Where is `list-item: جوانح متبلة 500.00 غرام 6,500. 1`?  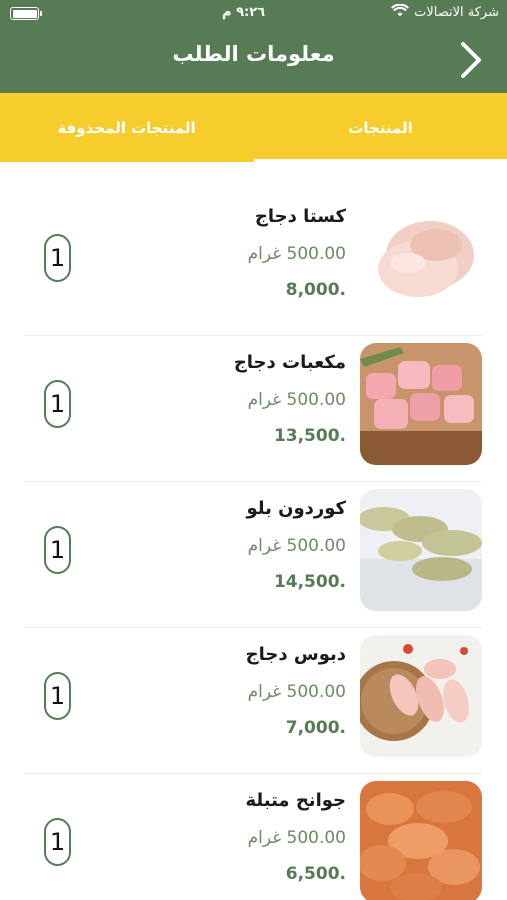 list-item: جوانح متبلة 500.00 غرام 6,500. 1 is located at coordinates (253, 837).